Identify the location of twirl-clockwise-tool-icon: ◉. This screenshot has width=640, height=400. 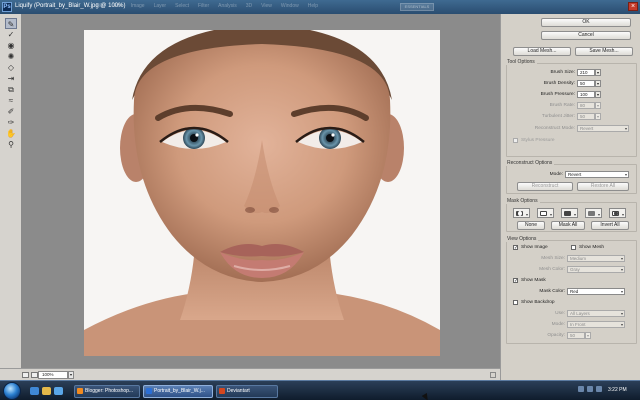
(11, 45).